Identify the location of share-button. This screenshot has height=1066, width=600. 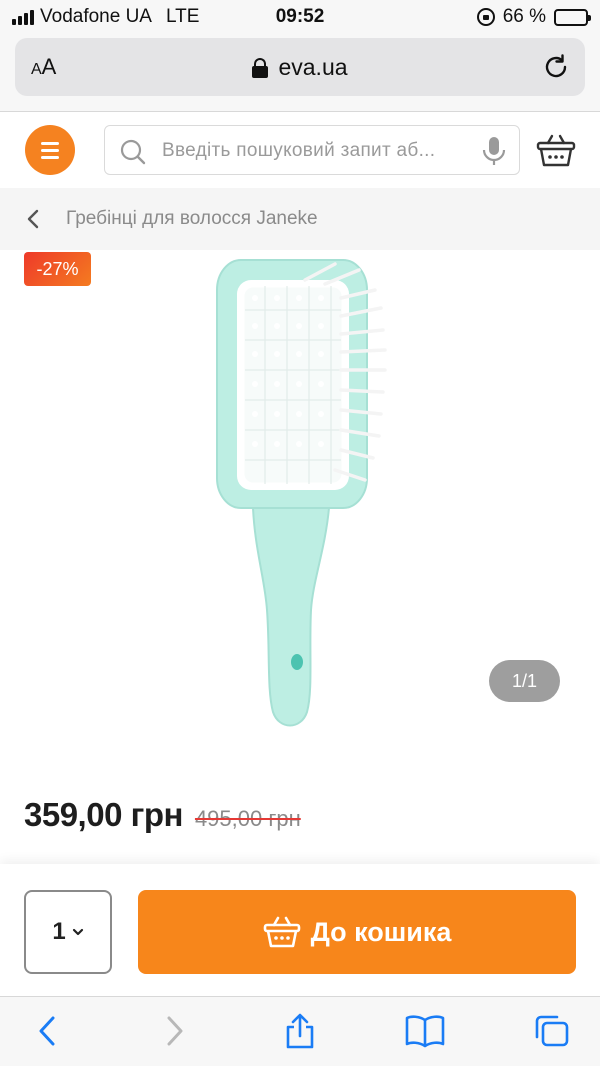
(300, 1031).